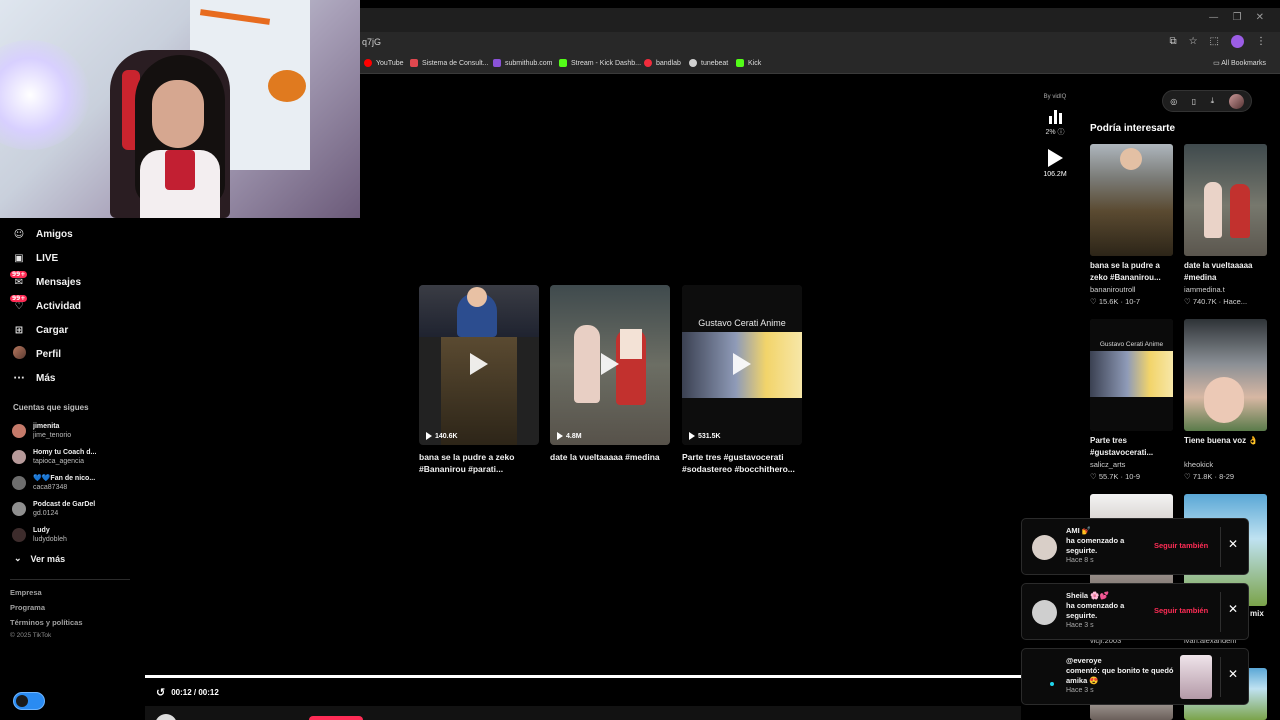 The image size is (1280, 720). I want to click on user-avatar, so click(1236, 101).